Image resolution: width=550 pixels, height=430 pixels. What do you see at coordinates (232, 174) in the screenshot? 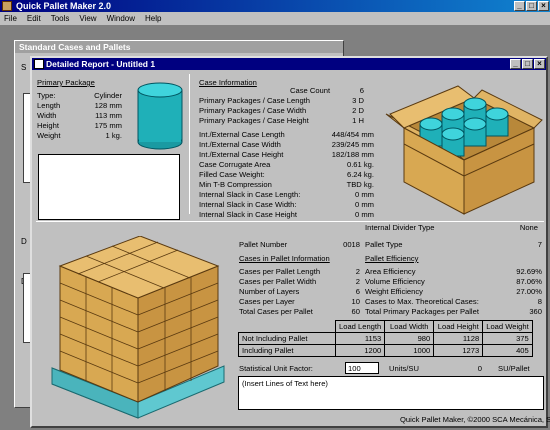
I see `case-dim-label: Filled Case Weight:` at bounding box center [232, 174].